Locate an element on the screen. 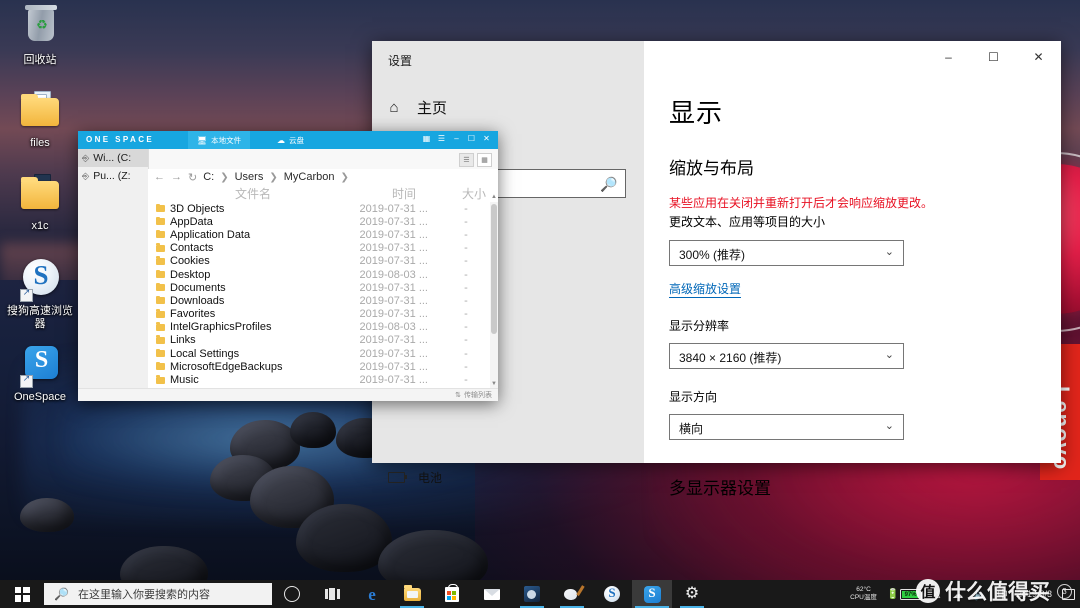 This screenshot has width=1080, height=608. explorer-title-bar: ONE SPACE 🖥 本地文件 ☁ 云盘 ▦ ☰ – ☐ ✕ is located at coordinates (288, 140).